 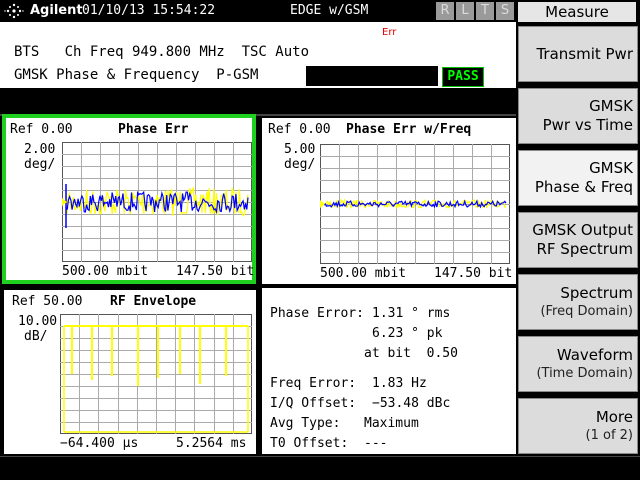 I want to click on softkey-spectrum: Spectrum (Freq Domain), so click(x=578, y=302).